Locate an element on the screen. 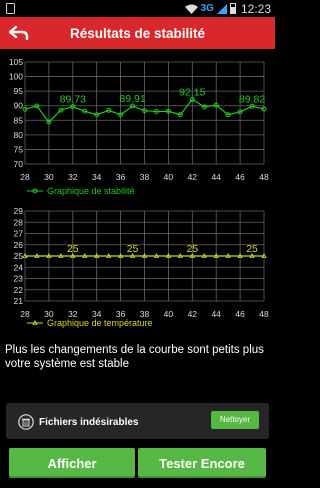 This screenshot has width=320, height=488. y-tick-label: 26 is located at coordinates (19, 245).